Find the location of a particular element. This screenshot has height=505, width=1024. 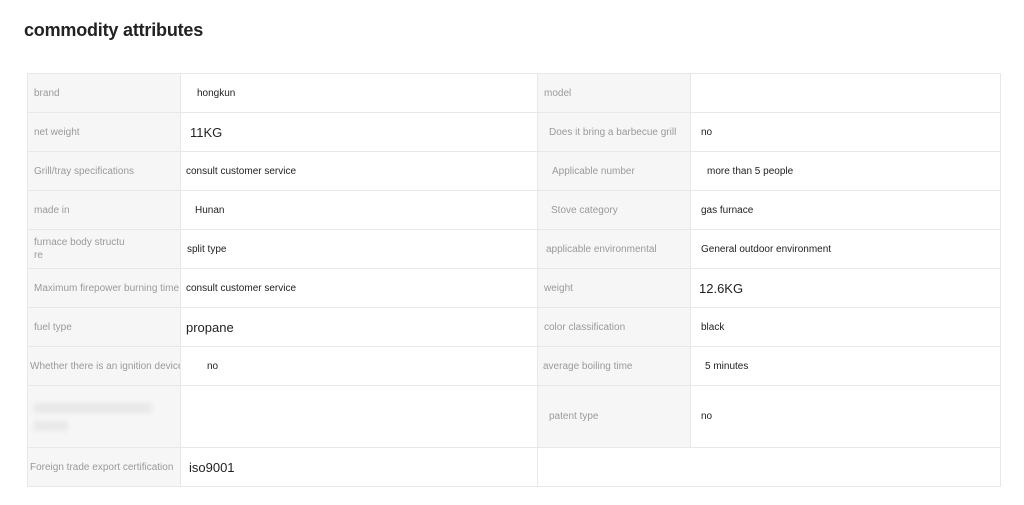

attribute-label-text: furnace body structu re is located at coordinates (79, 249).